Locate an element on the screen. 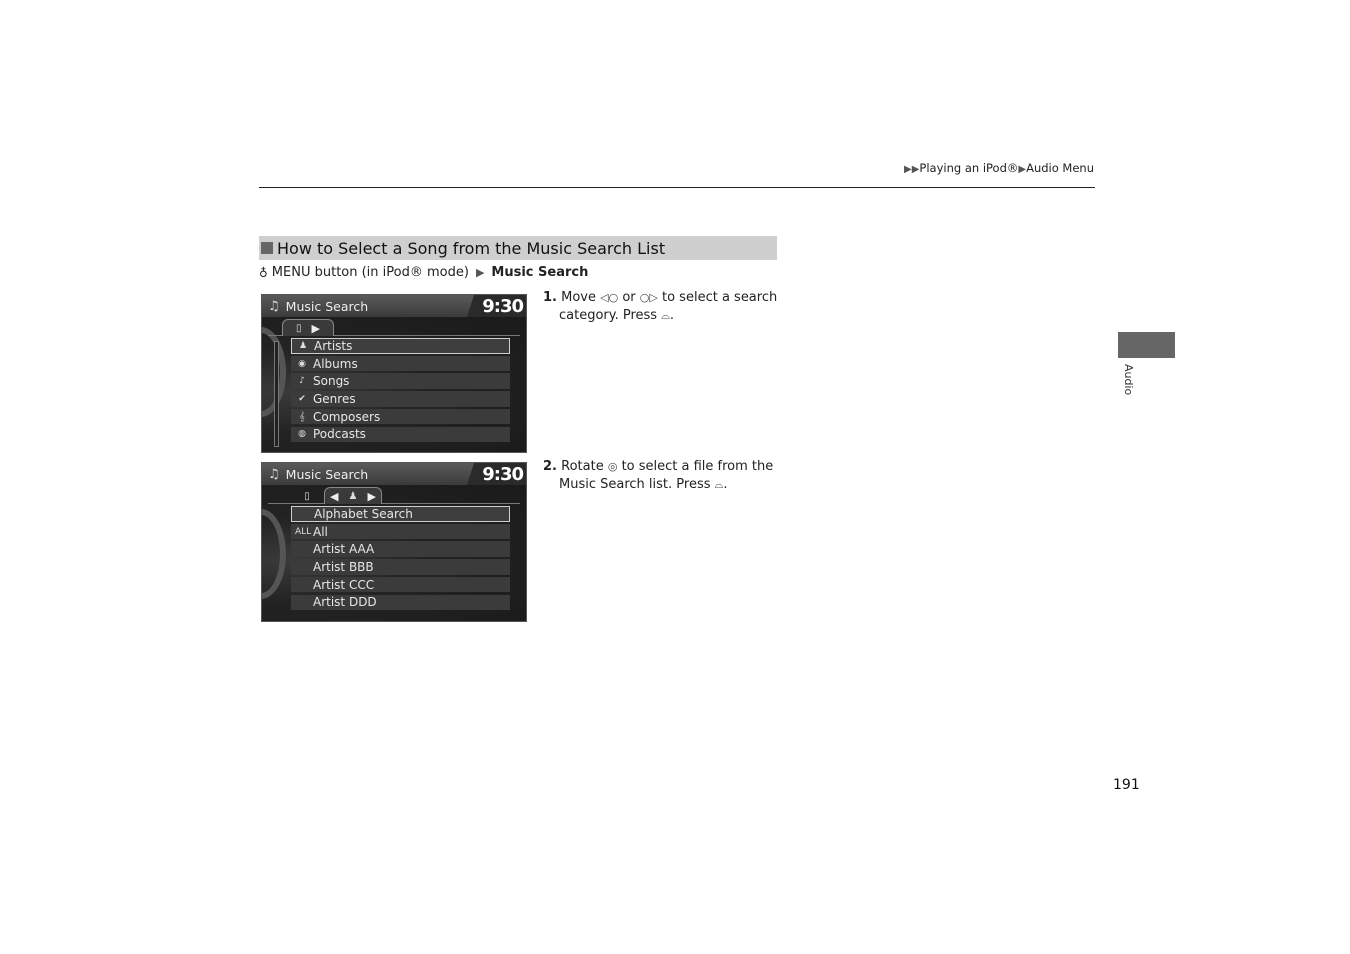 This screenshot has height=954, width=1350. list-item-artist: Artist CCC is located at coordinates (400, 584).